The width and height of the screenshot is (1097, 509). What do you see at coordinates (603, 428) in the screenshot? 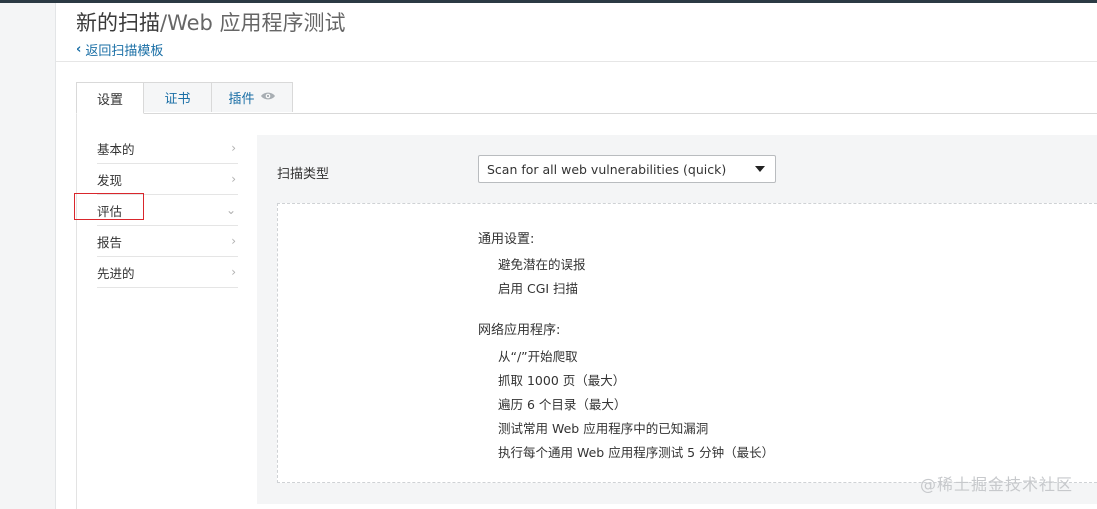
I see `list-item: 测试常用 Web 应用程序中的已知漏洞` at bounding box center [603, 428].